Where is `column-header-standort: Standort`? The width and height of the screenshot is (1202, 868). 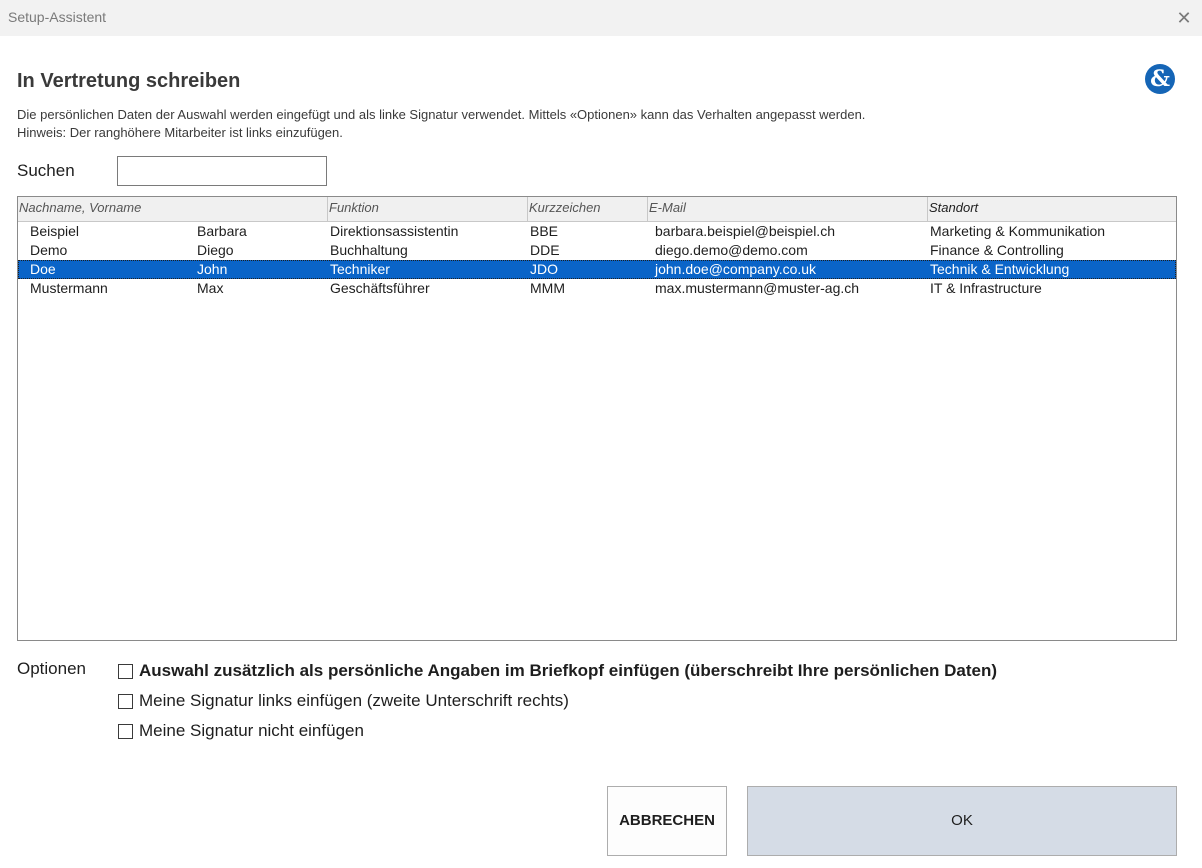 column-header-standort: Standort is located at coordinates (1052, 209).